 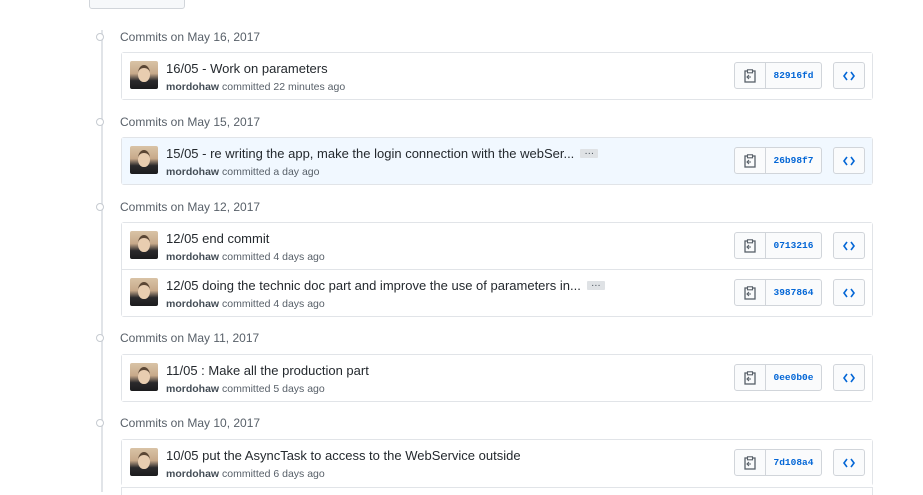 What do you see at coordinates (190, 122) in the screenshot?
I see `group-title: Commits on May 15, 2017` at bounding box center [190, 122].